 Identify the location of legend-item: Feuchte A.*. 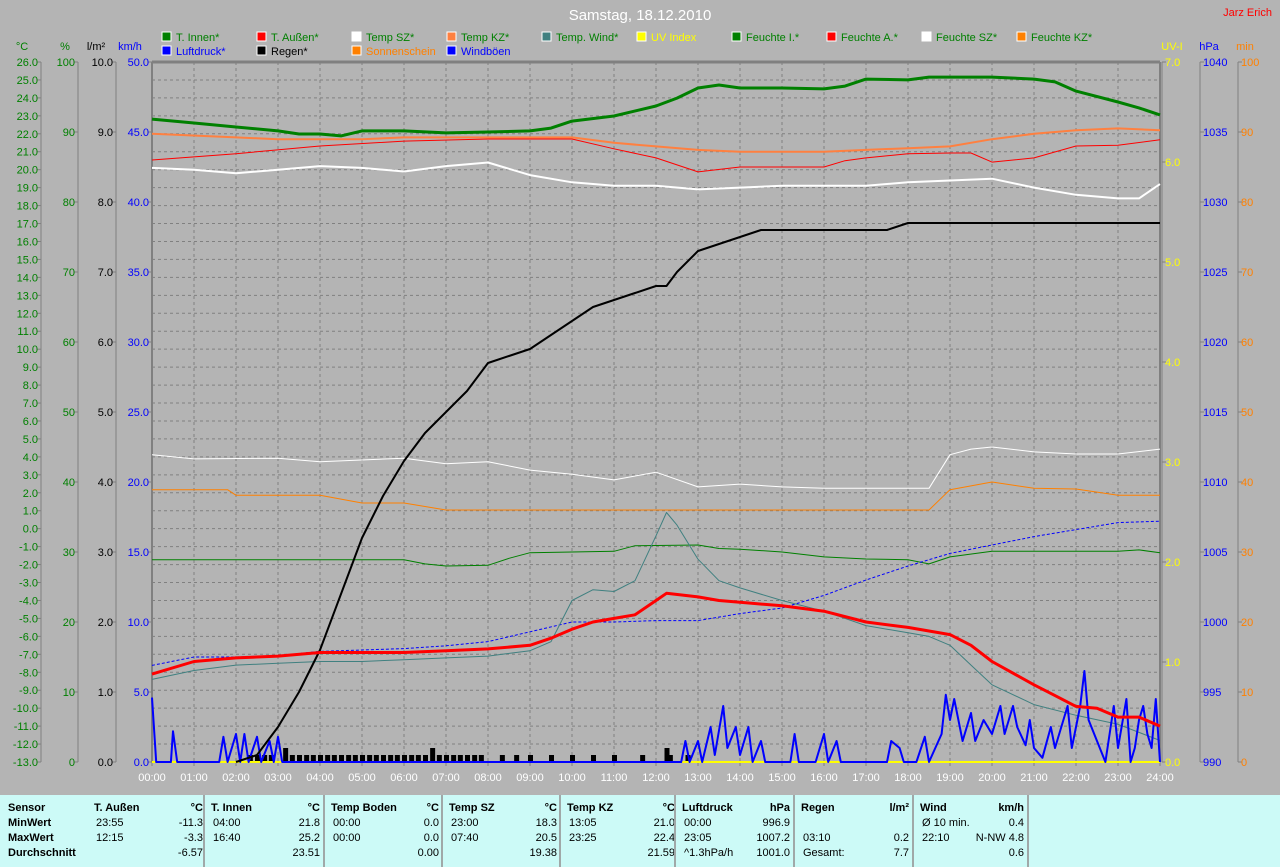
(862, 37).